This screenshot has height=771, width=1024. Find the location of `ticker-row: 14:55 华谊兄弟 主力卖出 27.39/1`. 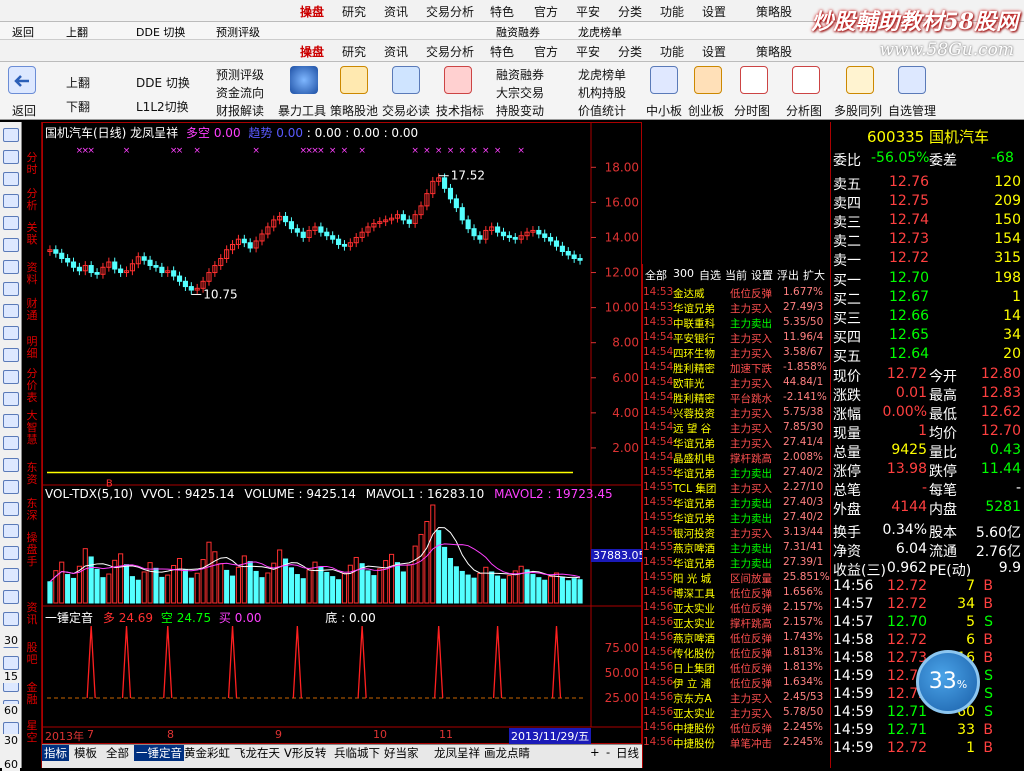

ticker-row: 14:55 华谊兄弟 主力卖出 27.39/1 is located at coordinates (737, 563).